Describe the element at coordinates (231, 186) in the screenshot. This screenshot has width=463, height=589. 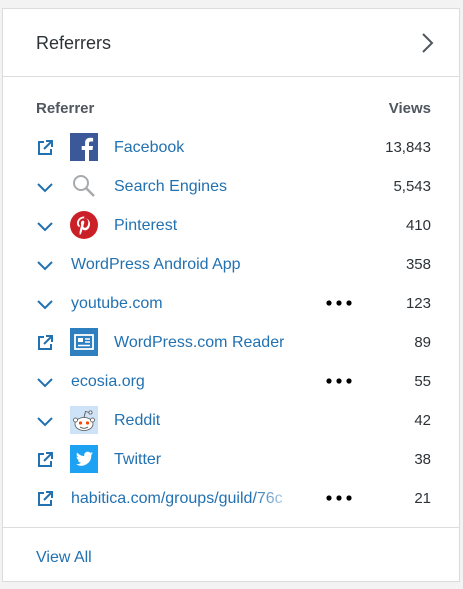
I see `referrer-row-search-engines: Search Engines 5,543` at that location.